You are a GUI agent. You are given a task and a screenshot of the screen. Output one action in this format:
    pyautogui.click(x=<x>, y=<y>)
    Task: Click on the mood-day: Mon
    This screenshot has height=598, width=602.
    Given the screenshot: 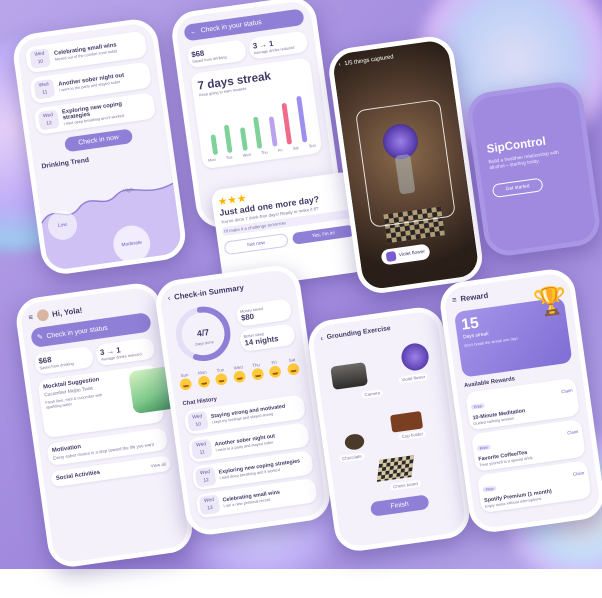 What is the action you would take?
    pyautogui.click(x=203, y=381)
    